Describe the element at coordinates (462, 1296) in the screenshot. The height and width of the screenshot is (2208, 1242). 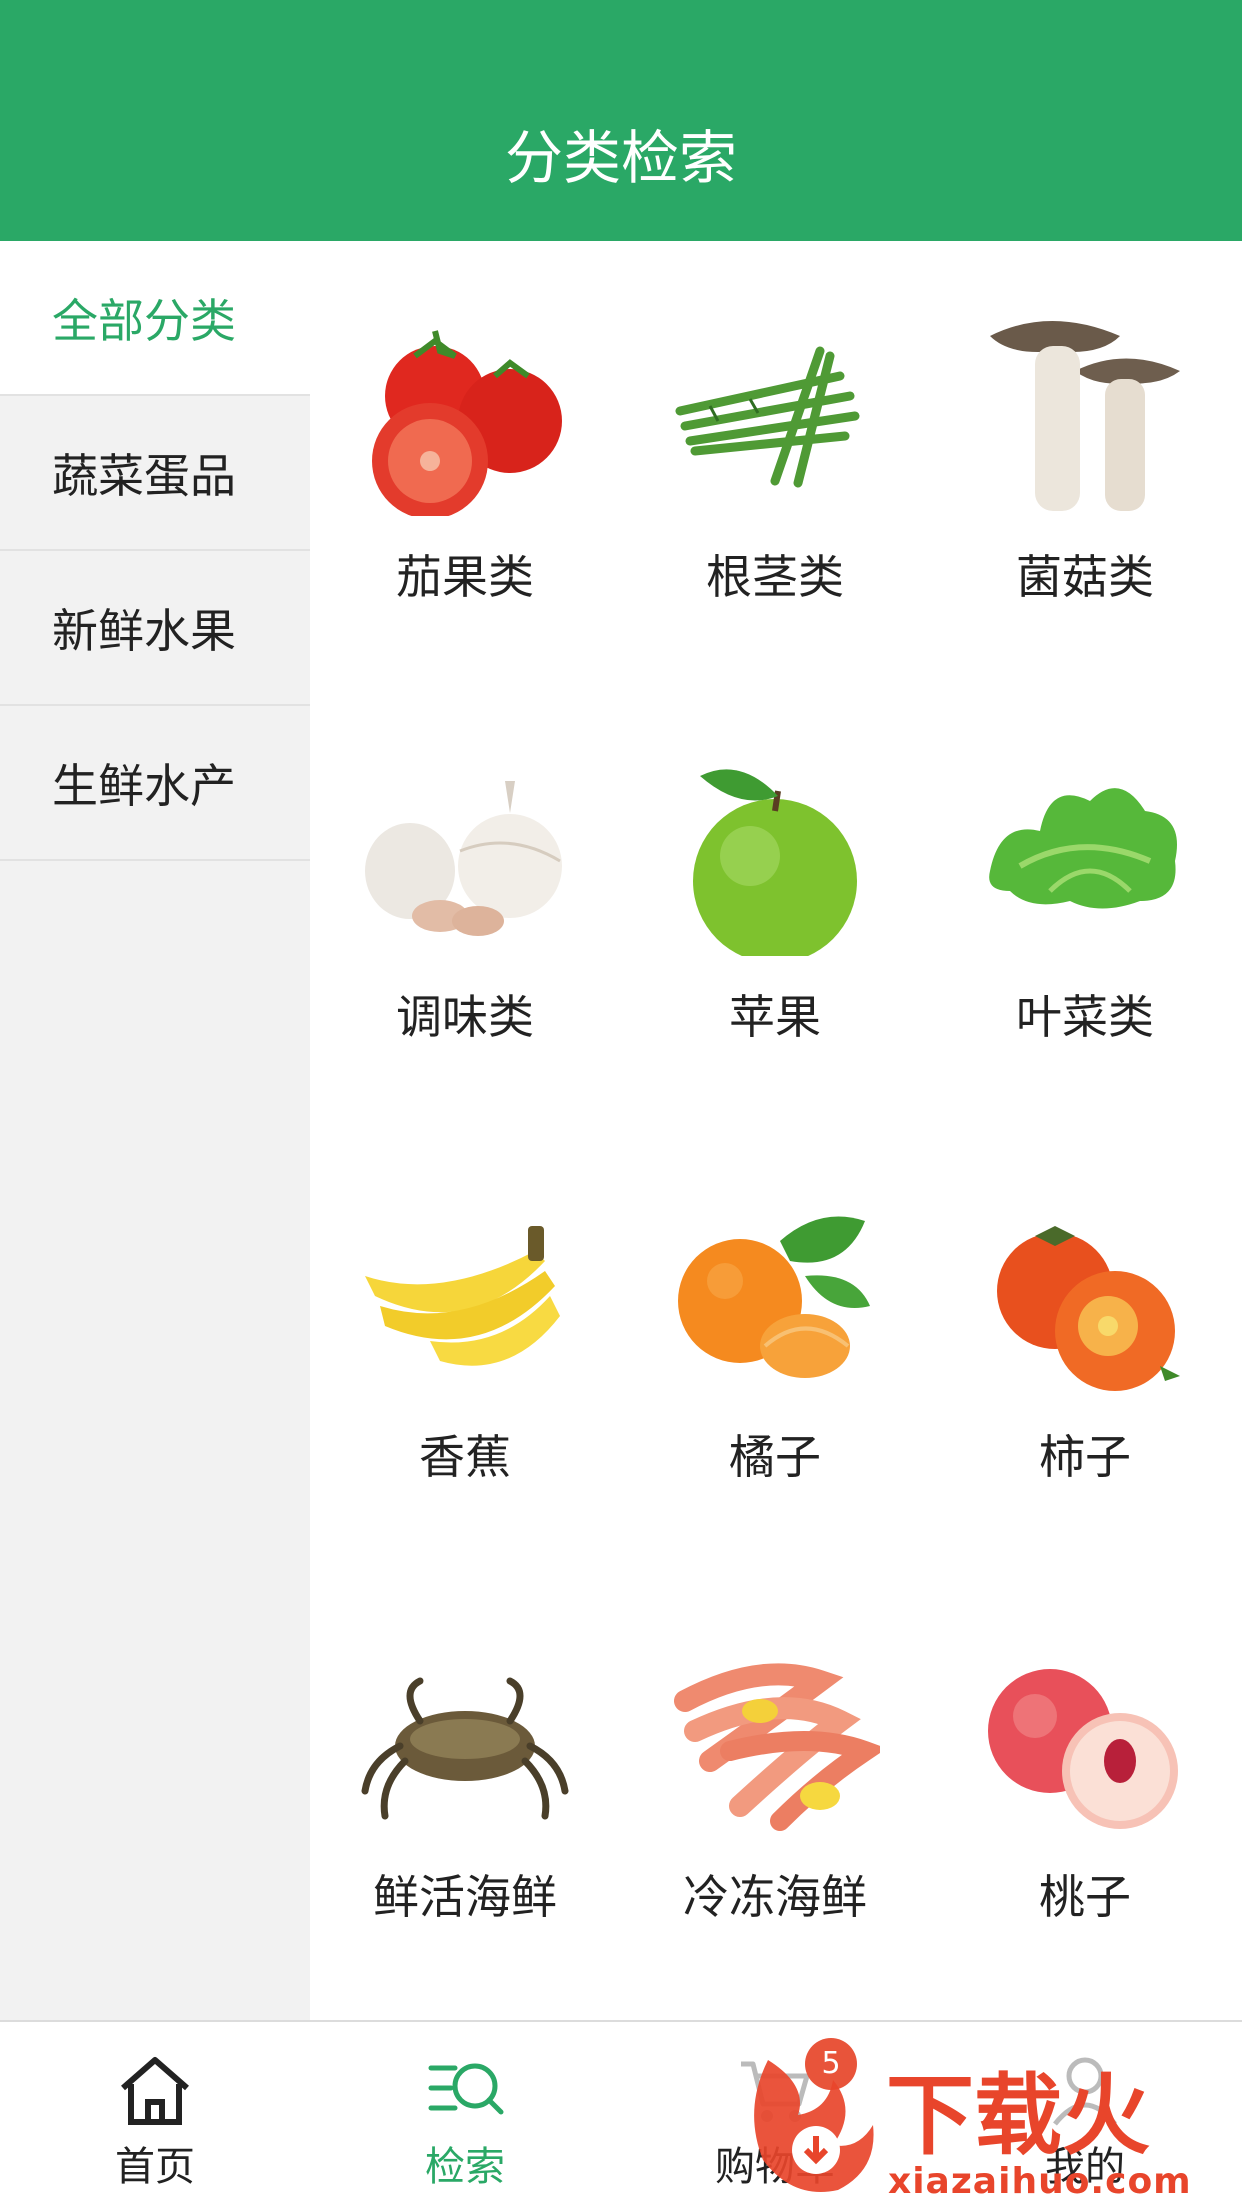
I see `banana-icon` at that location.